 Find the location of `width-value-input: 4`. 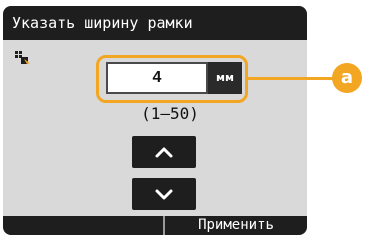

width-value-input: 4 is located at coordinates (157, 78).